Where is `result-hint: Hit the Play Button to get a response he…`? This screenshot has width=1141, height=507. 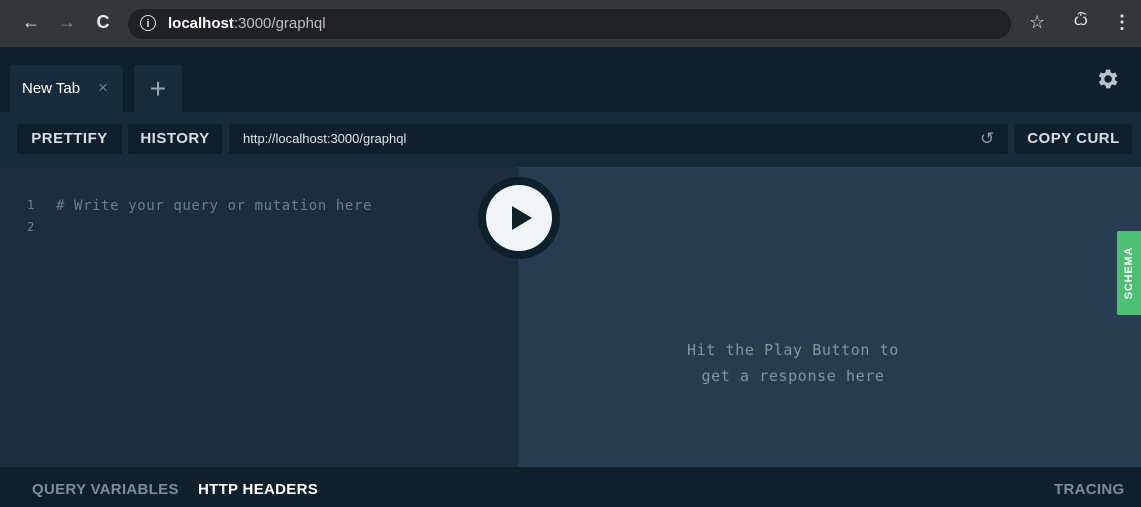
result-hint: Hit the Play Button to get a response he… is located at coordinates (793, 363).